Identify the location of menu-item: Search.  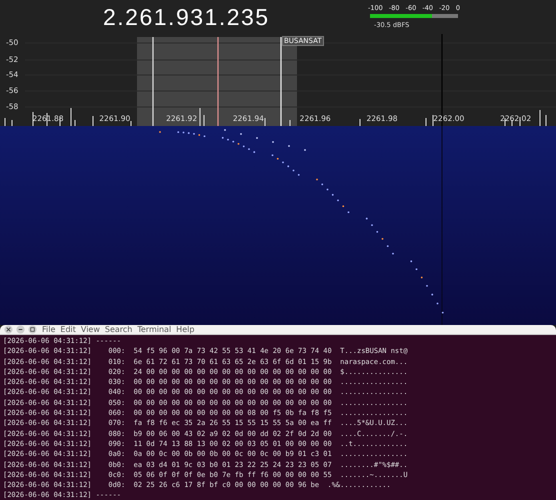
(118, 329).